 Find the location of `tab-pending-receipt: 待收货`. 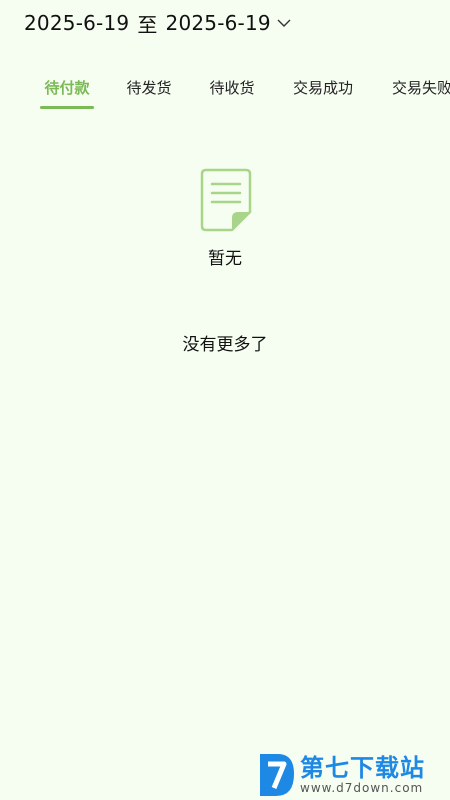

tab-pending-receipt: 待收货 is located at coordinates (232, 88).